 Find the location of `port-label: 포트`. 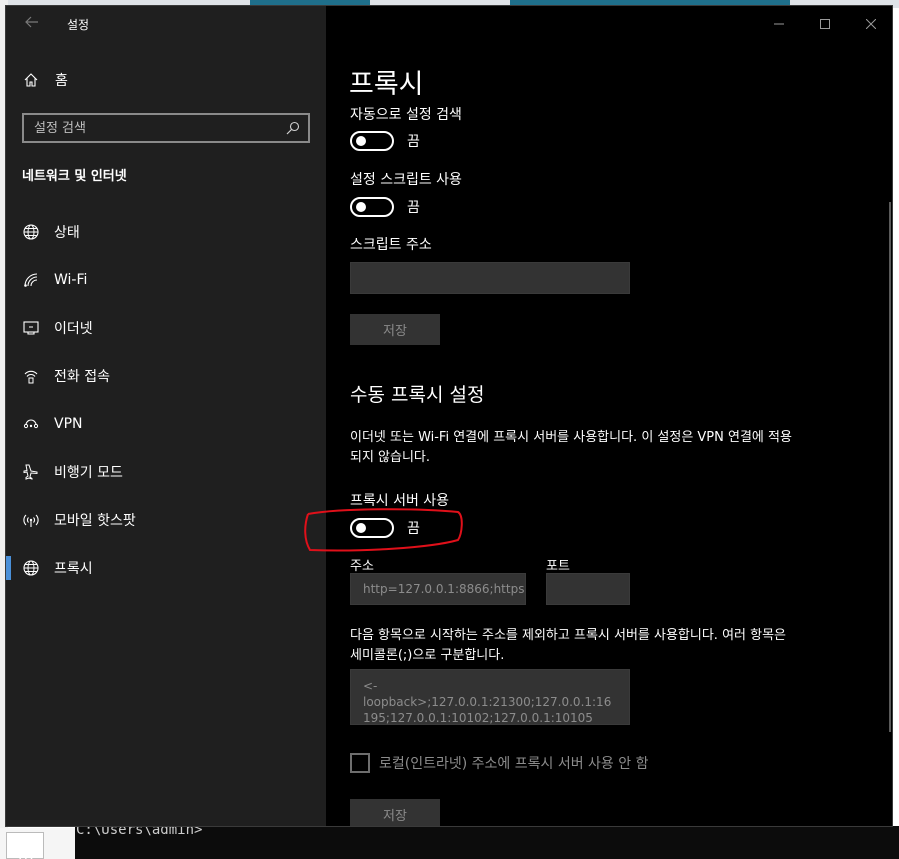

port-label: 포트 is located at coordinates (558, 566).